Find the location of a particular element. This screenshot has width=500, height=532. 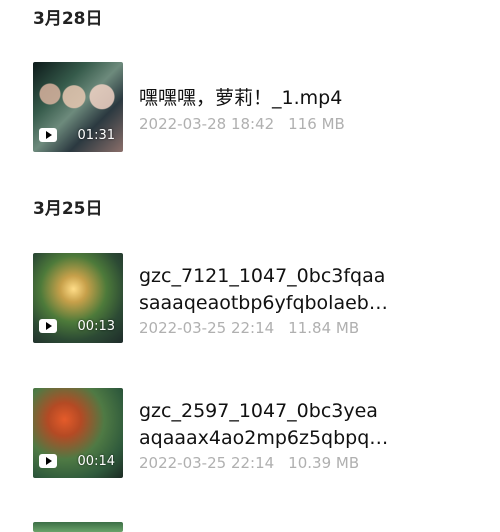

file-size: 10.39 MB is located at coordinates (324, 463).